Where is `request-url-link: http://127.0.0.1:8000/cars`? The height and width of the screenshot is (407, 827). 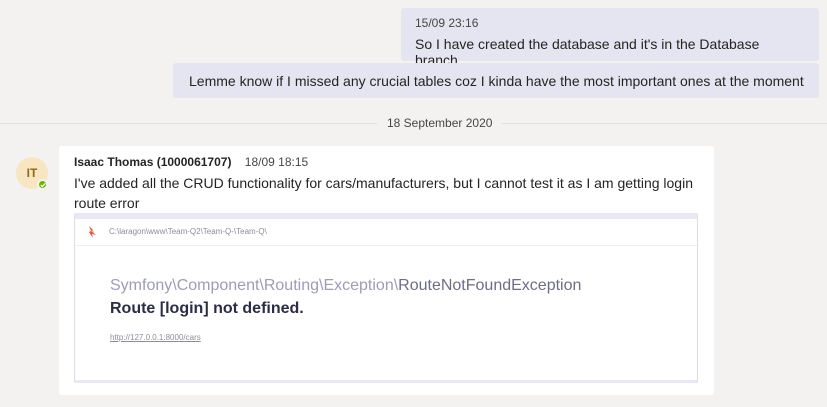
request-url-link: http://127.0.0.1:8000/cars is located at coordinates (155, 337).